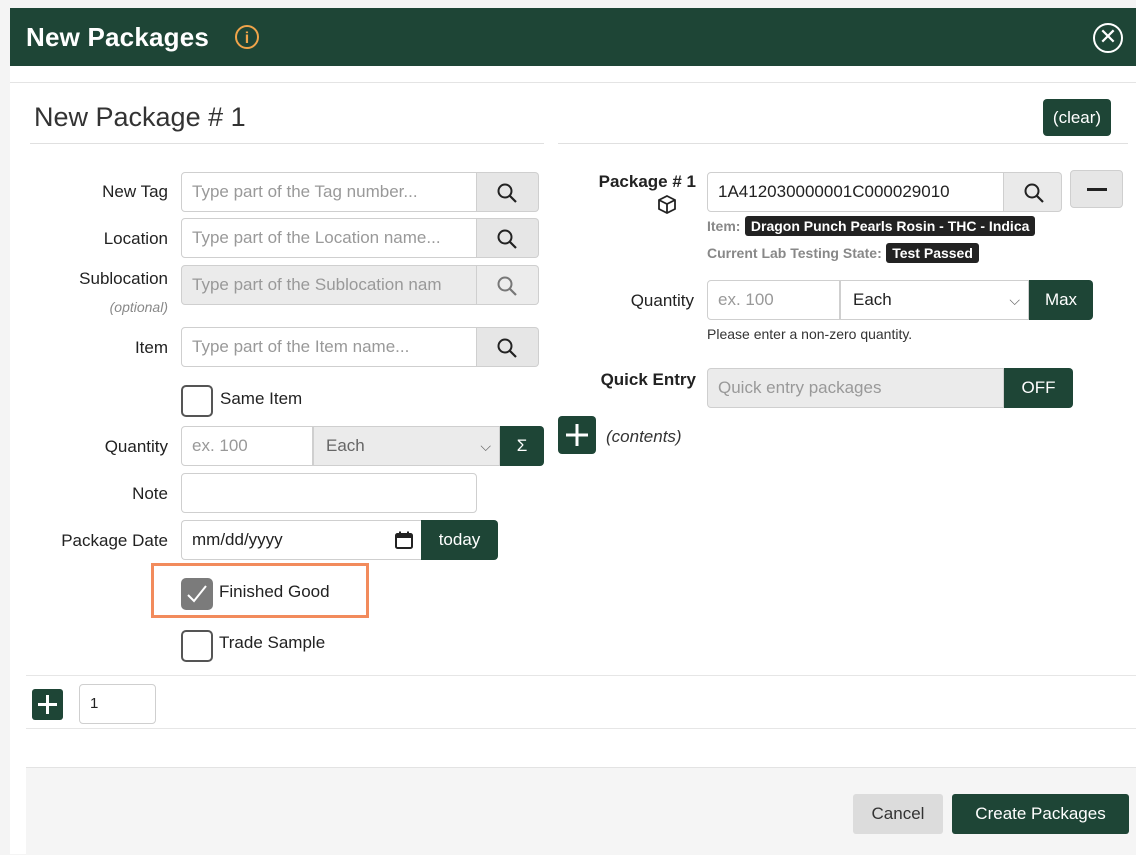 The width and height of the screenshot is (1136, 855). Describe the element at coordinates (135, 238) in the screenshot. I see `location-label: Location` at that location.